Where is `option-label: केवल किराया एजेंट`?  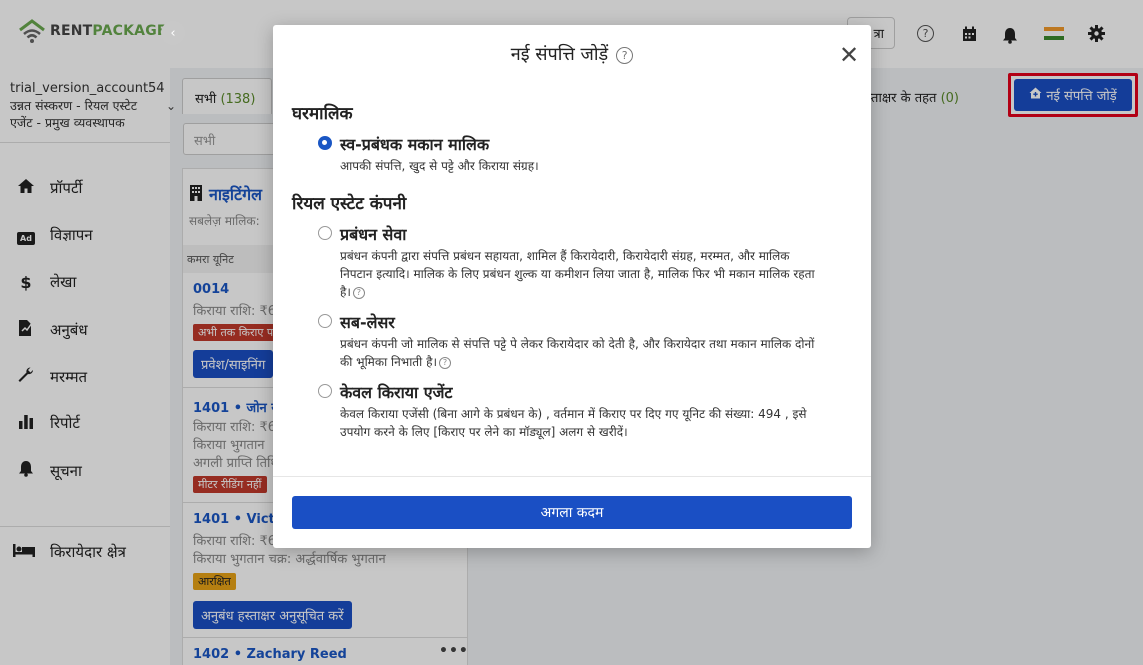 option-label: केवल किराया एजेंट is located at coordinates (396, 392).